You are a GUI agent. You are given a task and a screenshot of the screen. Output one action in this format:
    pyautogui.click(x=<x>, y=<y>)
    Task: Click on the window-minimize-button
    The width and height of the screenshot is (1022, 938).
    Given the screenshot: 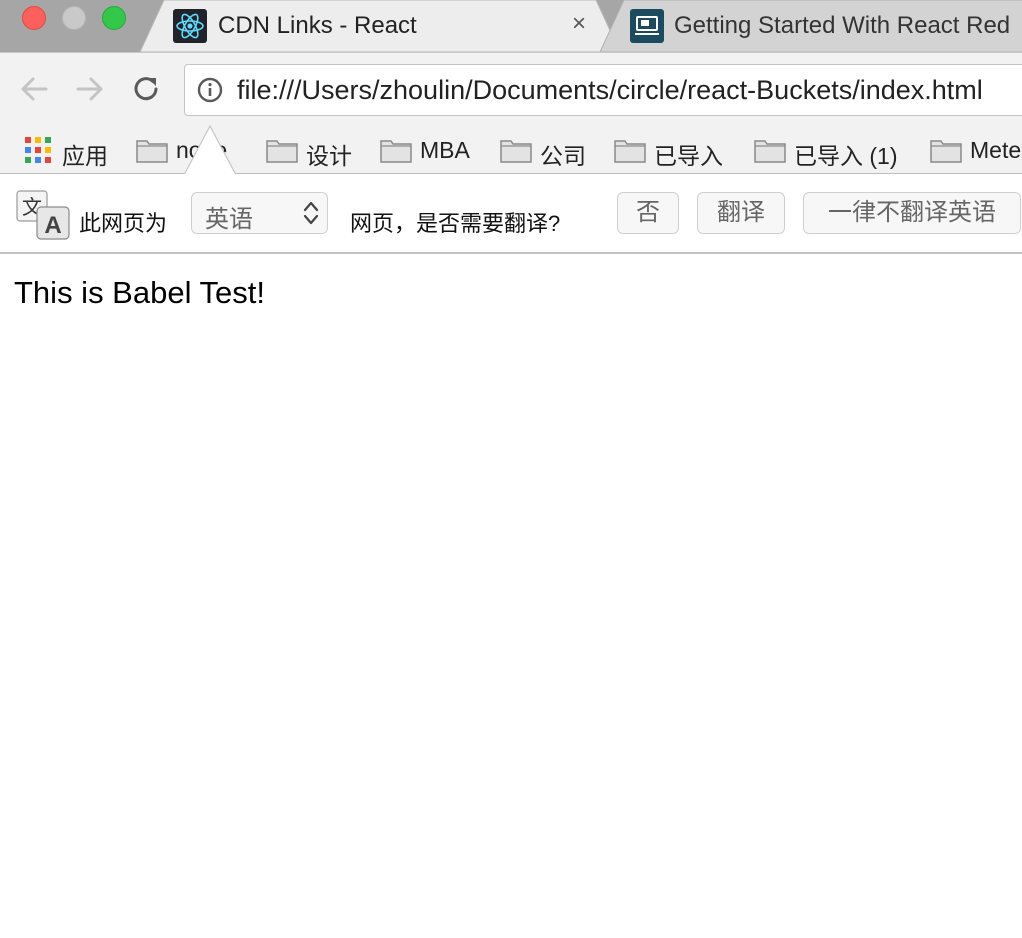 What is the action you would take?
    pyautogui.click(x=74, y=18)
    